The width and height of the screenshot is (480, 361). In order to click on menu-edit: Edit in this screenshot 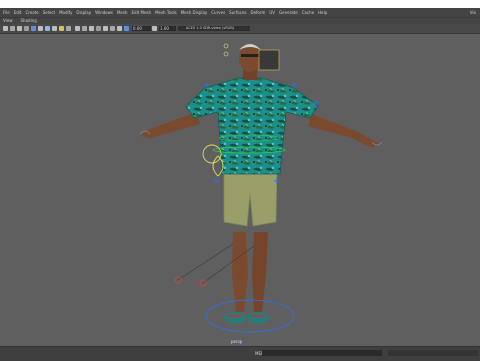, I will do `click(20, 12)`.